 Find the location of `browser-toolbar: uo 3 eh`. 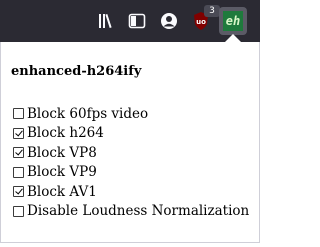

browser-toolbar: uo 3 eh is located at coordinates (130, 21).